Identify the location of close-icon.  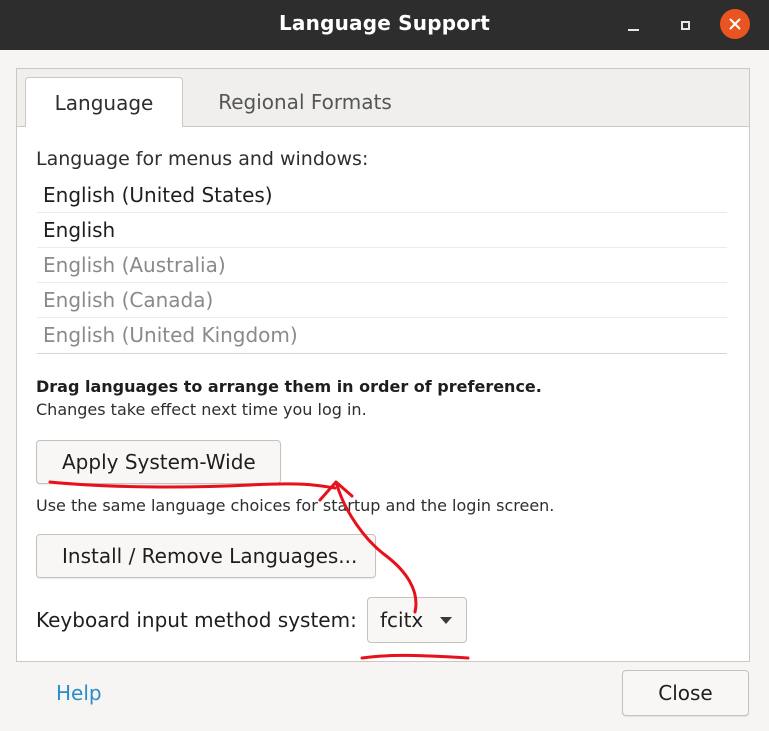
(735, 24).